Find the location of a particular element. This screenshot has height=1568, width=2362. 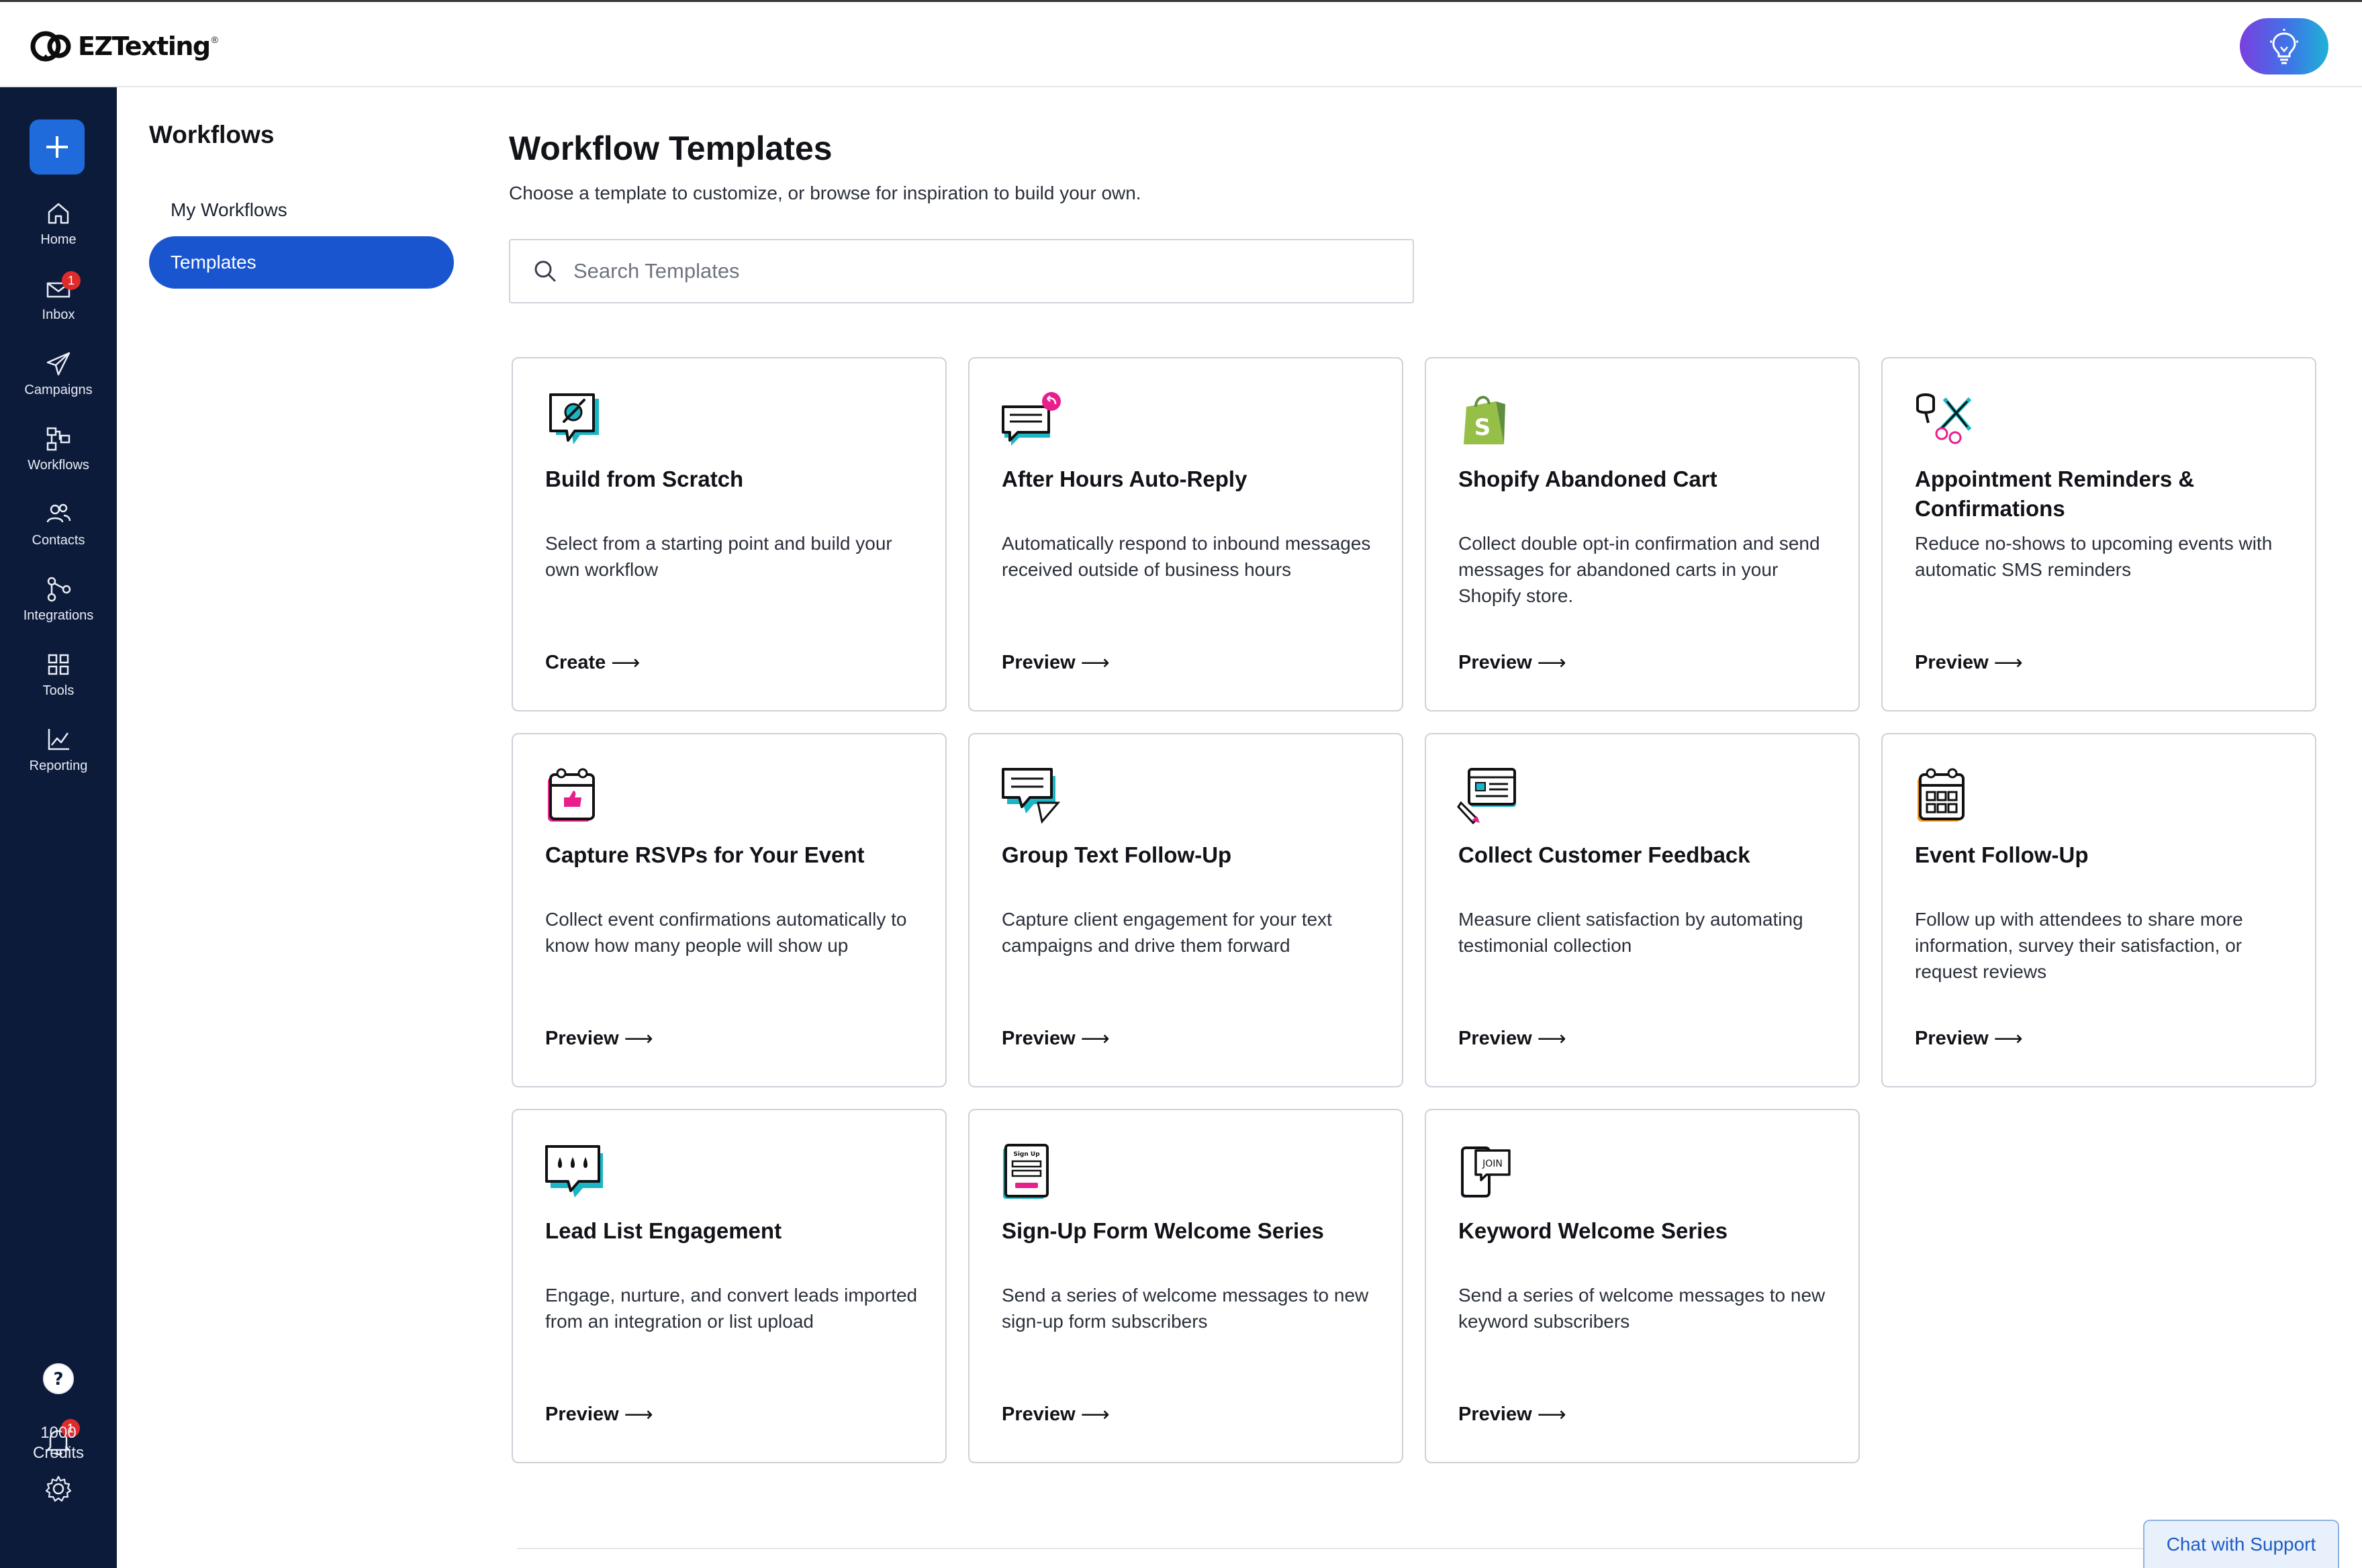

ideas-button is located at coordinates (2284, 47).